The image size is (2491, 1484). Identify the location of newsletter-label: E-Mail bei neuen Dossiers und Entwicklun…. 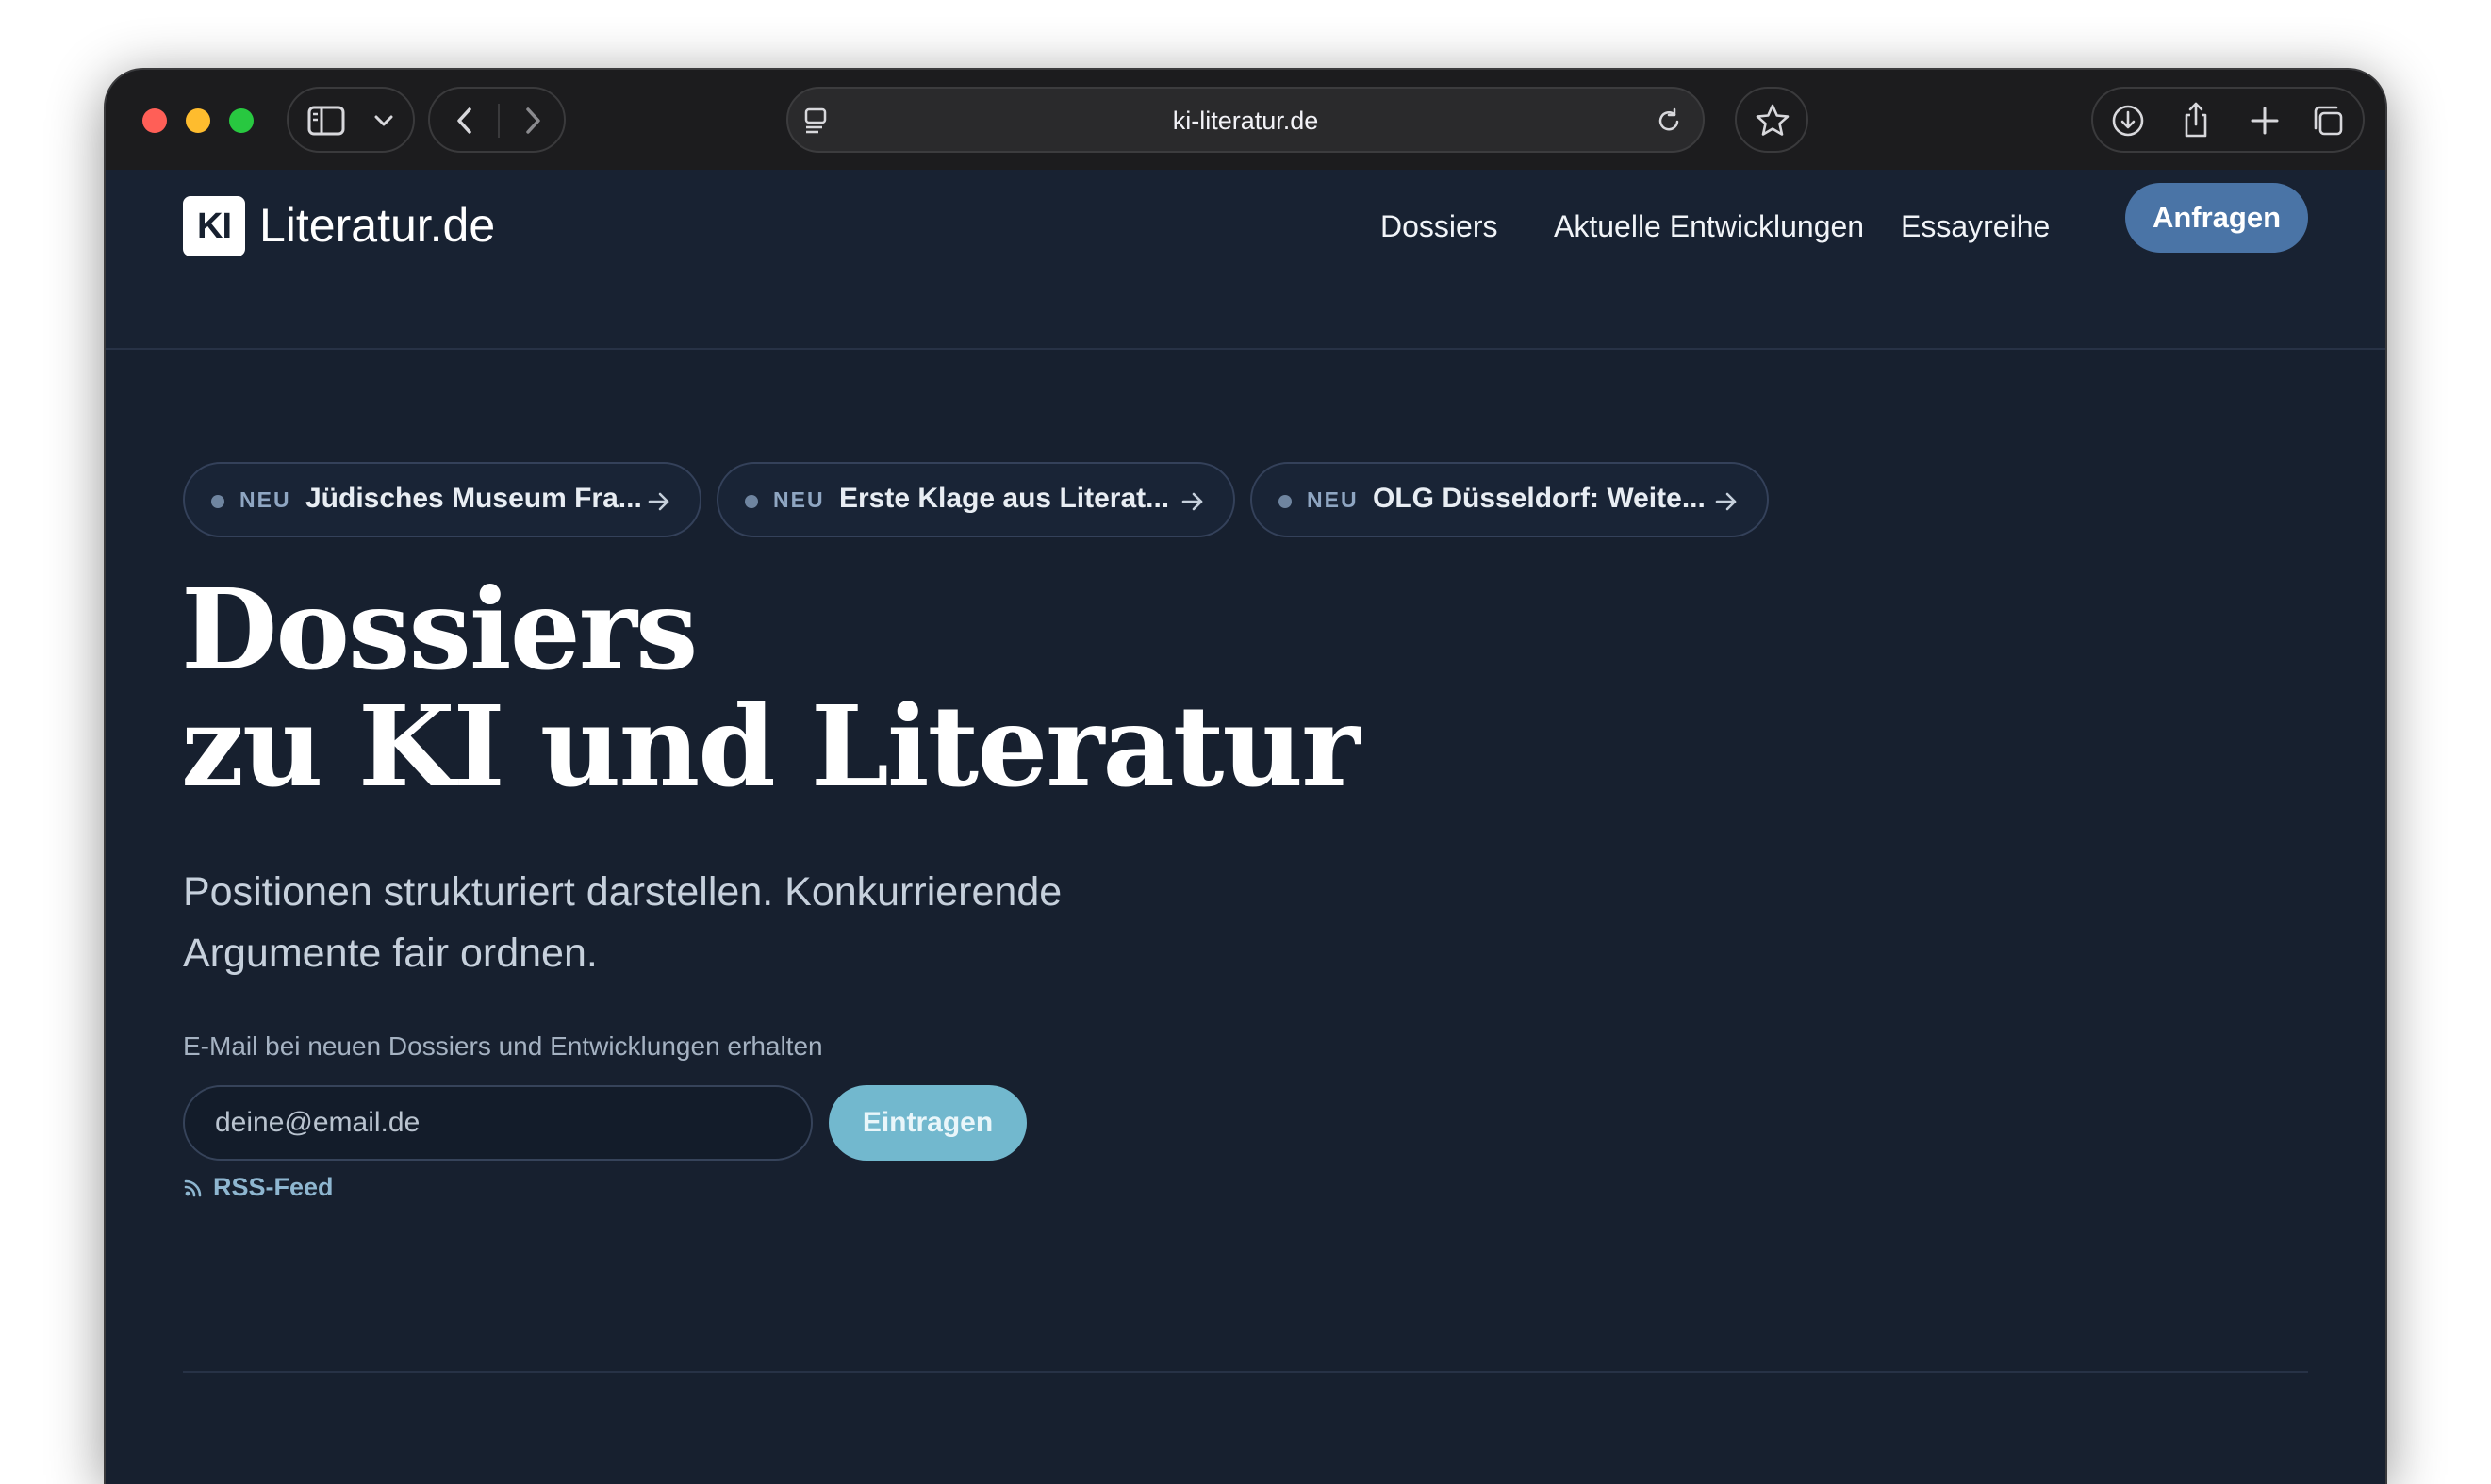
(503, 1046).